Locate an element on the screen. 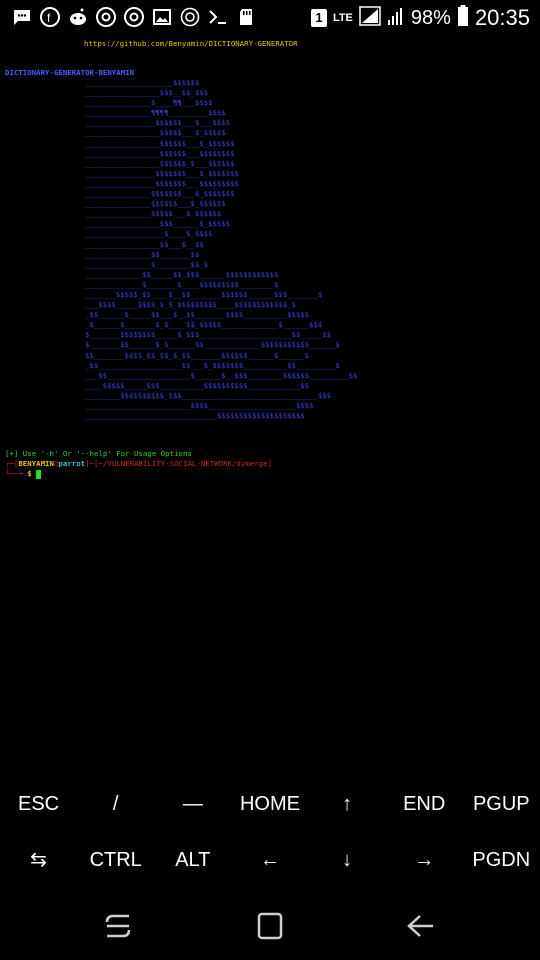 The image size is (540, 960). key-alt: ALT is located at coordinates (192, 860).